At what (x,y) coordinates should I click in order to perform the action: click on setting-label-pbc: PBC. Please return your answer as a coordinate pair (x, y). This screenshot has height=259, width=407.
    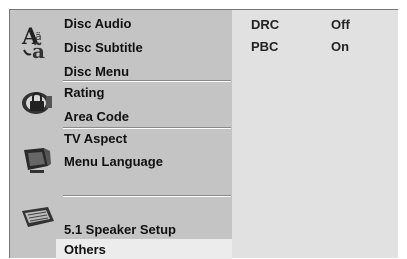
    Looking at the image, I should click on (265, 46).